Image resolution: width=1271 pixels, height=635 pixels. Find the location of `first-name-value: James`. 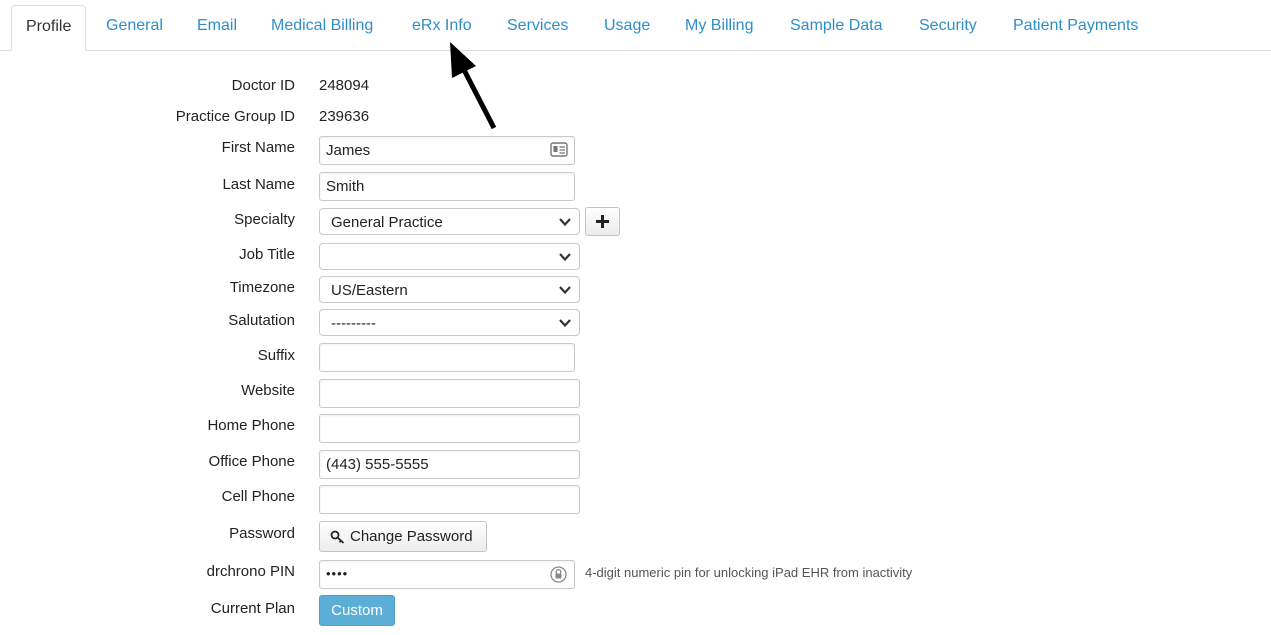

first-name-value: James is located at coordinates (348, 150).